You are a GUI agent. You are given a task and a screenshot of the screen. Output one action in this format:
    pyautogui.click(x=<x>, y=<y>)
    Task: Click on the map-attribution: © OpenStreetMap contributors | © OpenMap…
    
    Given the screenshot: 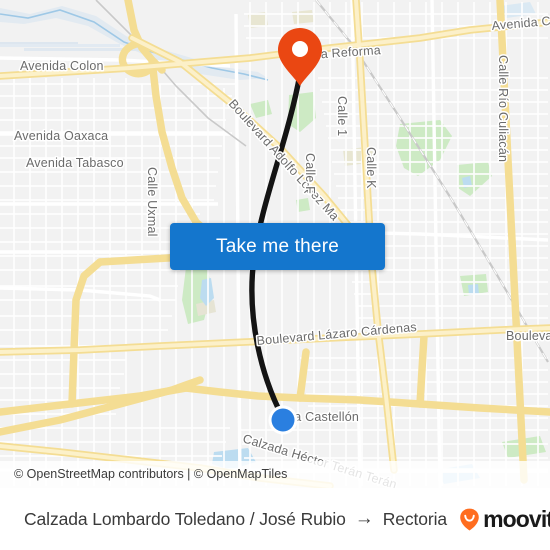 What is the action you would take?
    pyautogui.click(x=275, y=474)
    